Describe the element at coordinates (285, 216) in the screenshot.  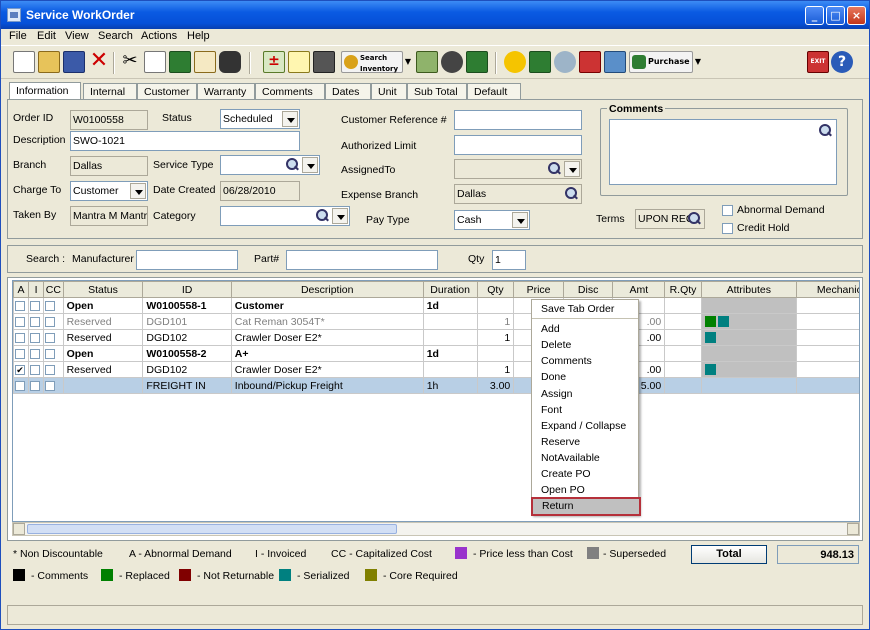
I see `category-select` at that location.